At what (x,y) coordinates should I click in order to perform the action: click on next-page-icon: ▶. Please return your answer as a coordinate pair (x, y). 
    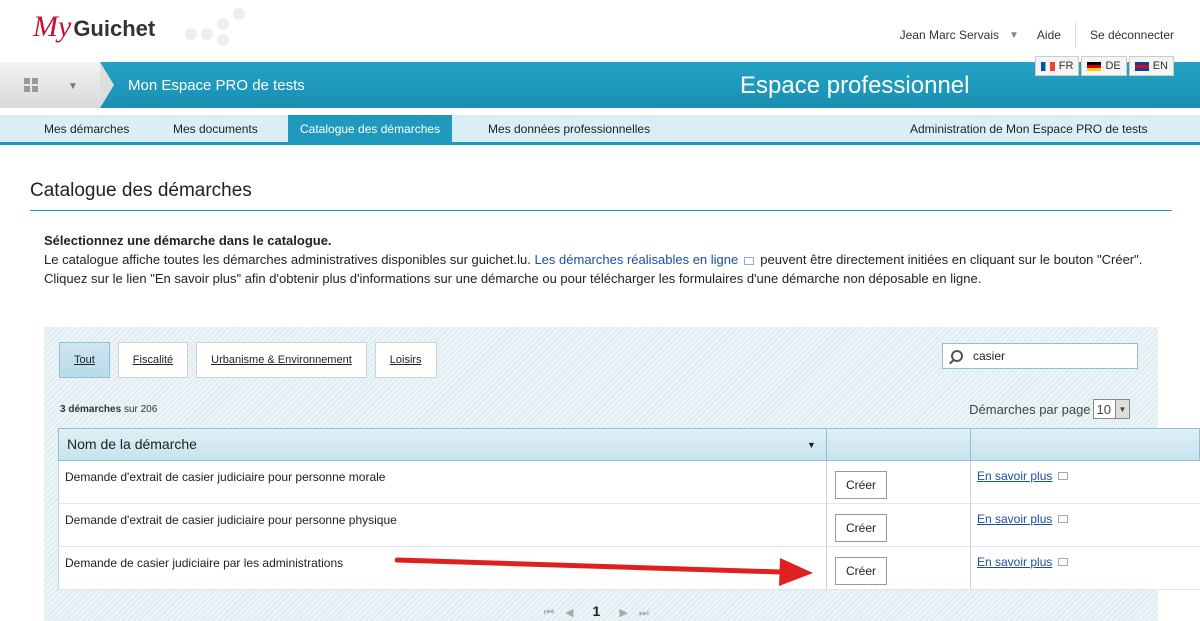
    Looking at the image, I should click on (625, 613).